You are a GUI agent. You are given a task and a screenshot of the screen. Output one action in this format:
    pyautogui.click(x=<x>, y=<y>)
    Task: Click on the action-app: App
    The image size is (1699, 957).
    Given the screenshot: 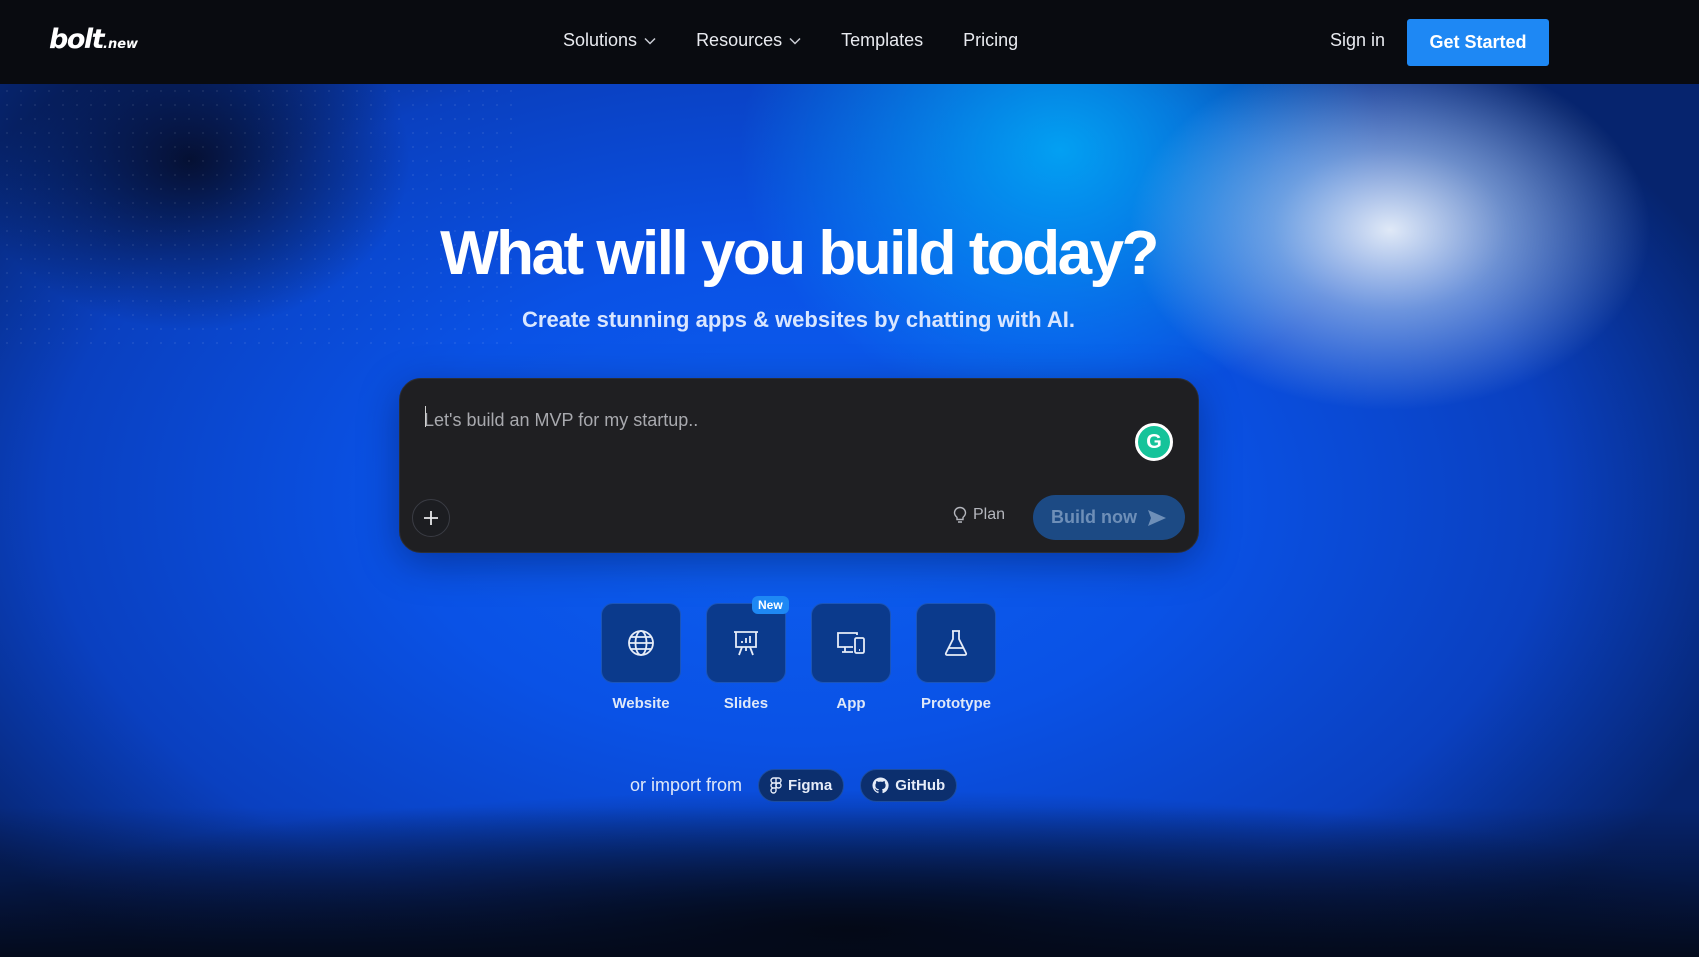 What is the action you would take?
    pyautogui.click(x=851, y=657)
    